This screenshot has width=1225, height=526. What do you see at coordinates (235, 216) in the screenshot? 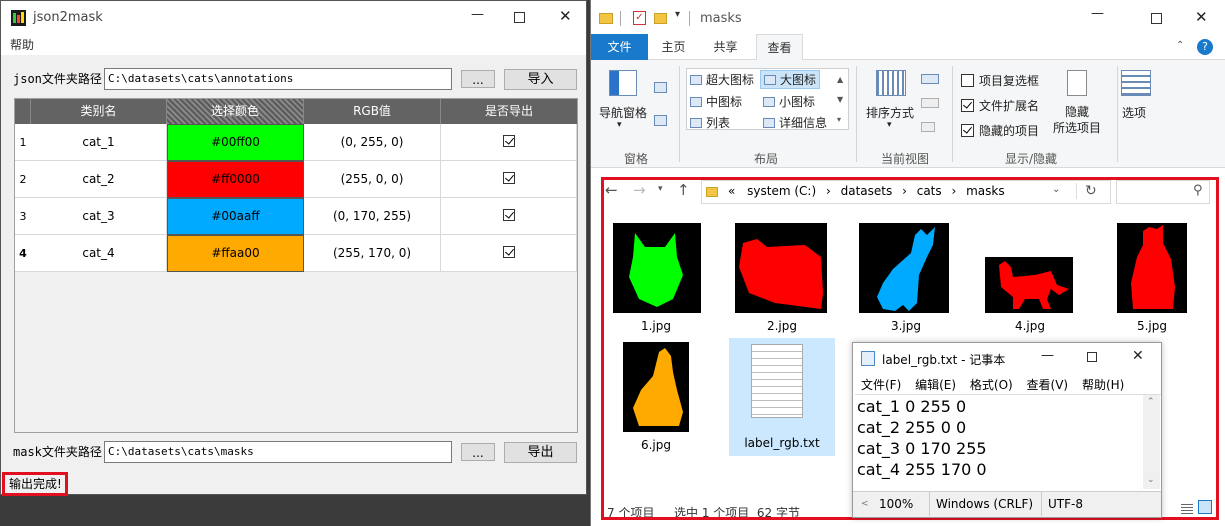
I see `color-swatch: #00aaff` at bounding box center [235, 216].